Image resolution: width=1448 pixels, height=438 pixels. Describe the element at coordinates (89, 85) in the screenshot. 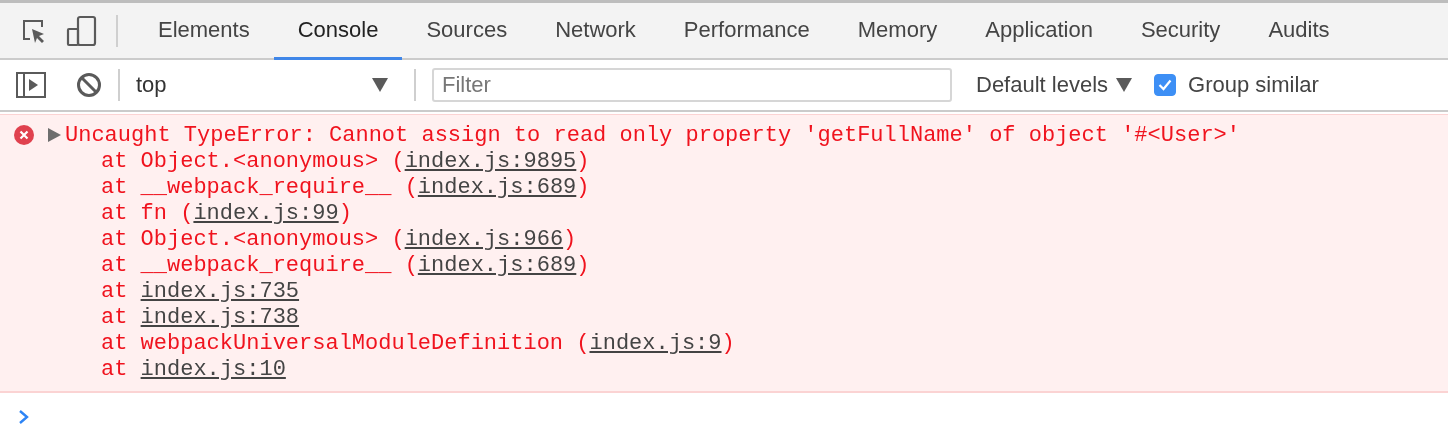

I see `clear-icon` at that location.